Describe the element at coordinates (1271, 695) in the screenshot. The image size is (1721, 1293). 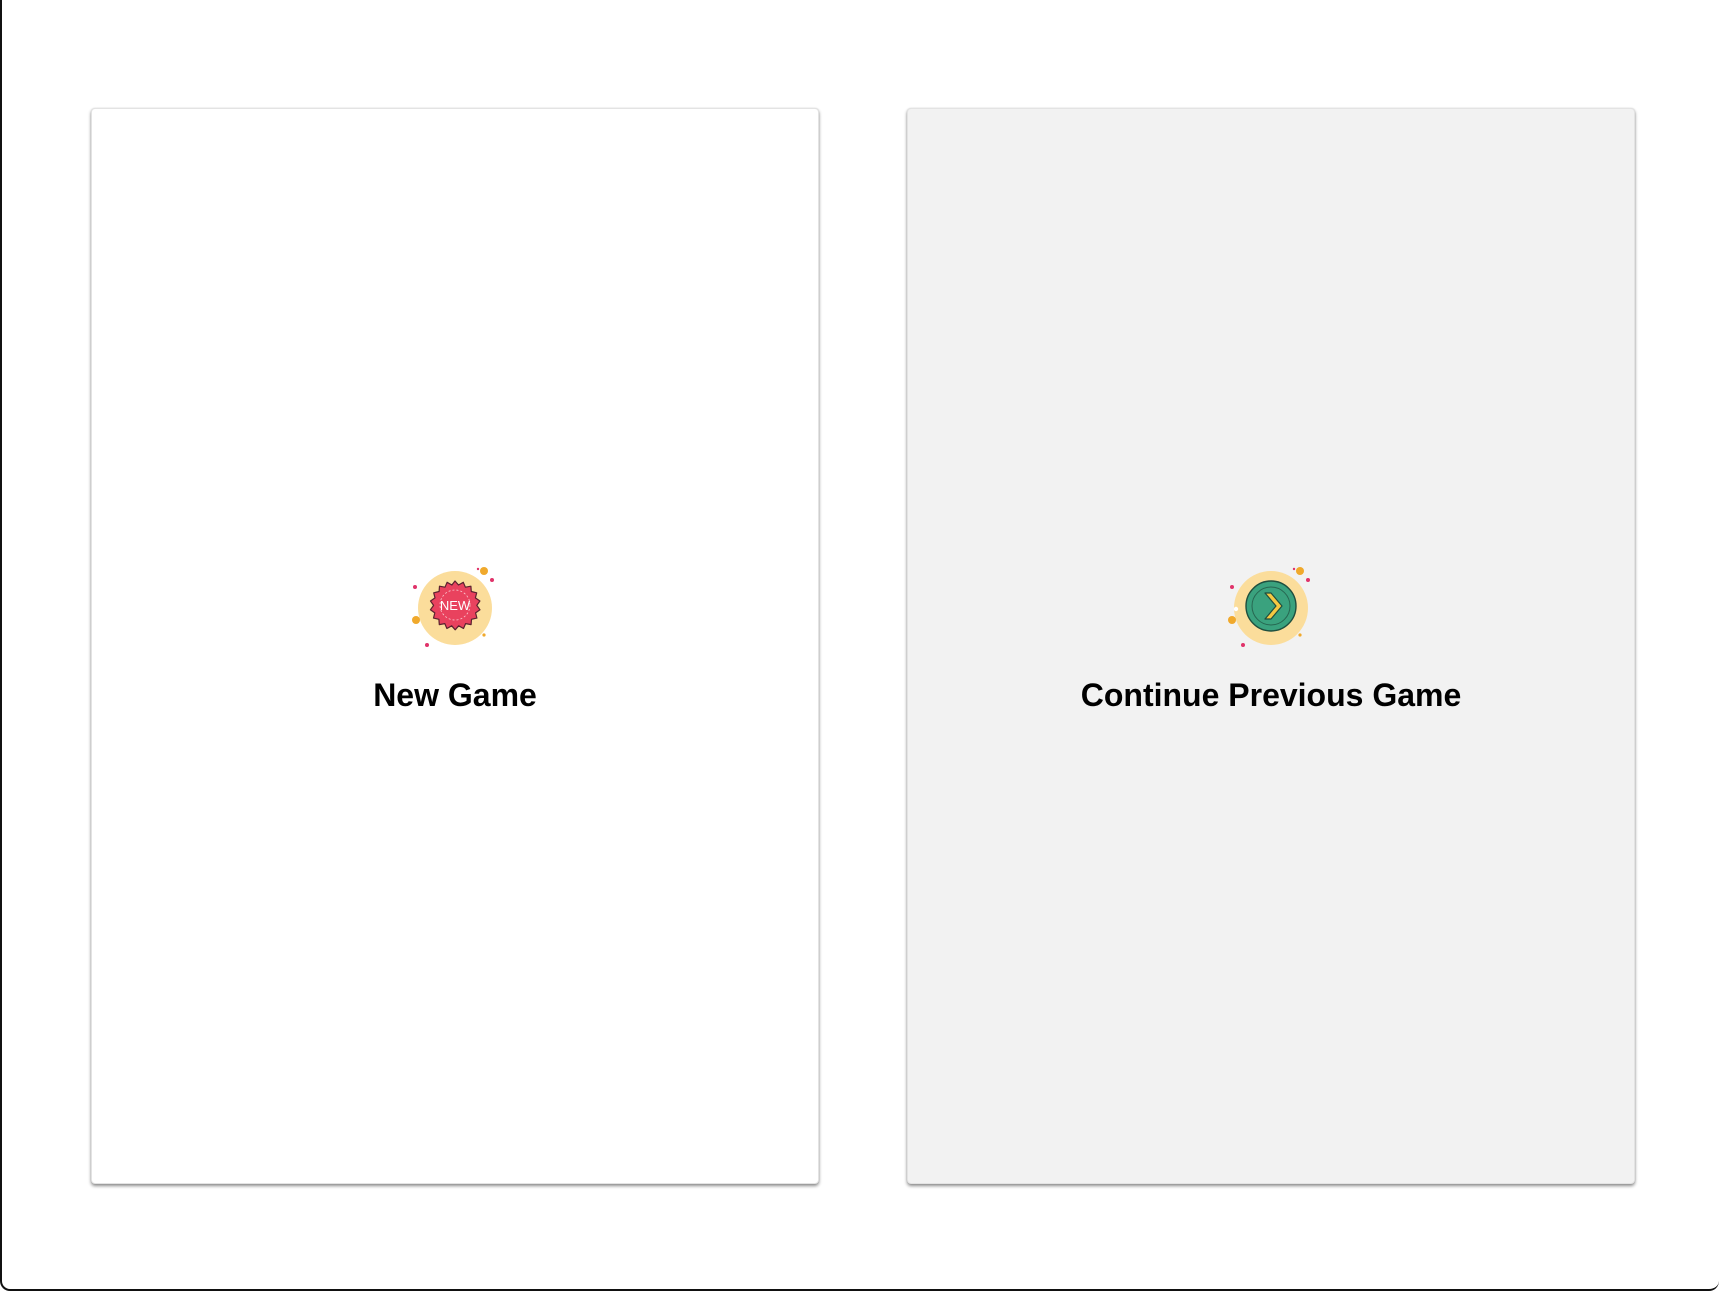
I see `continue-game-label: Continue Previous Game` at that location.